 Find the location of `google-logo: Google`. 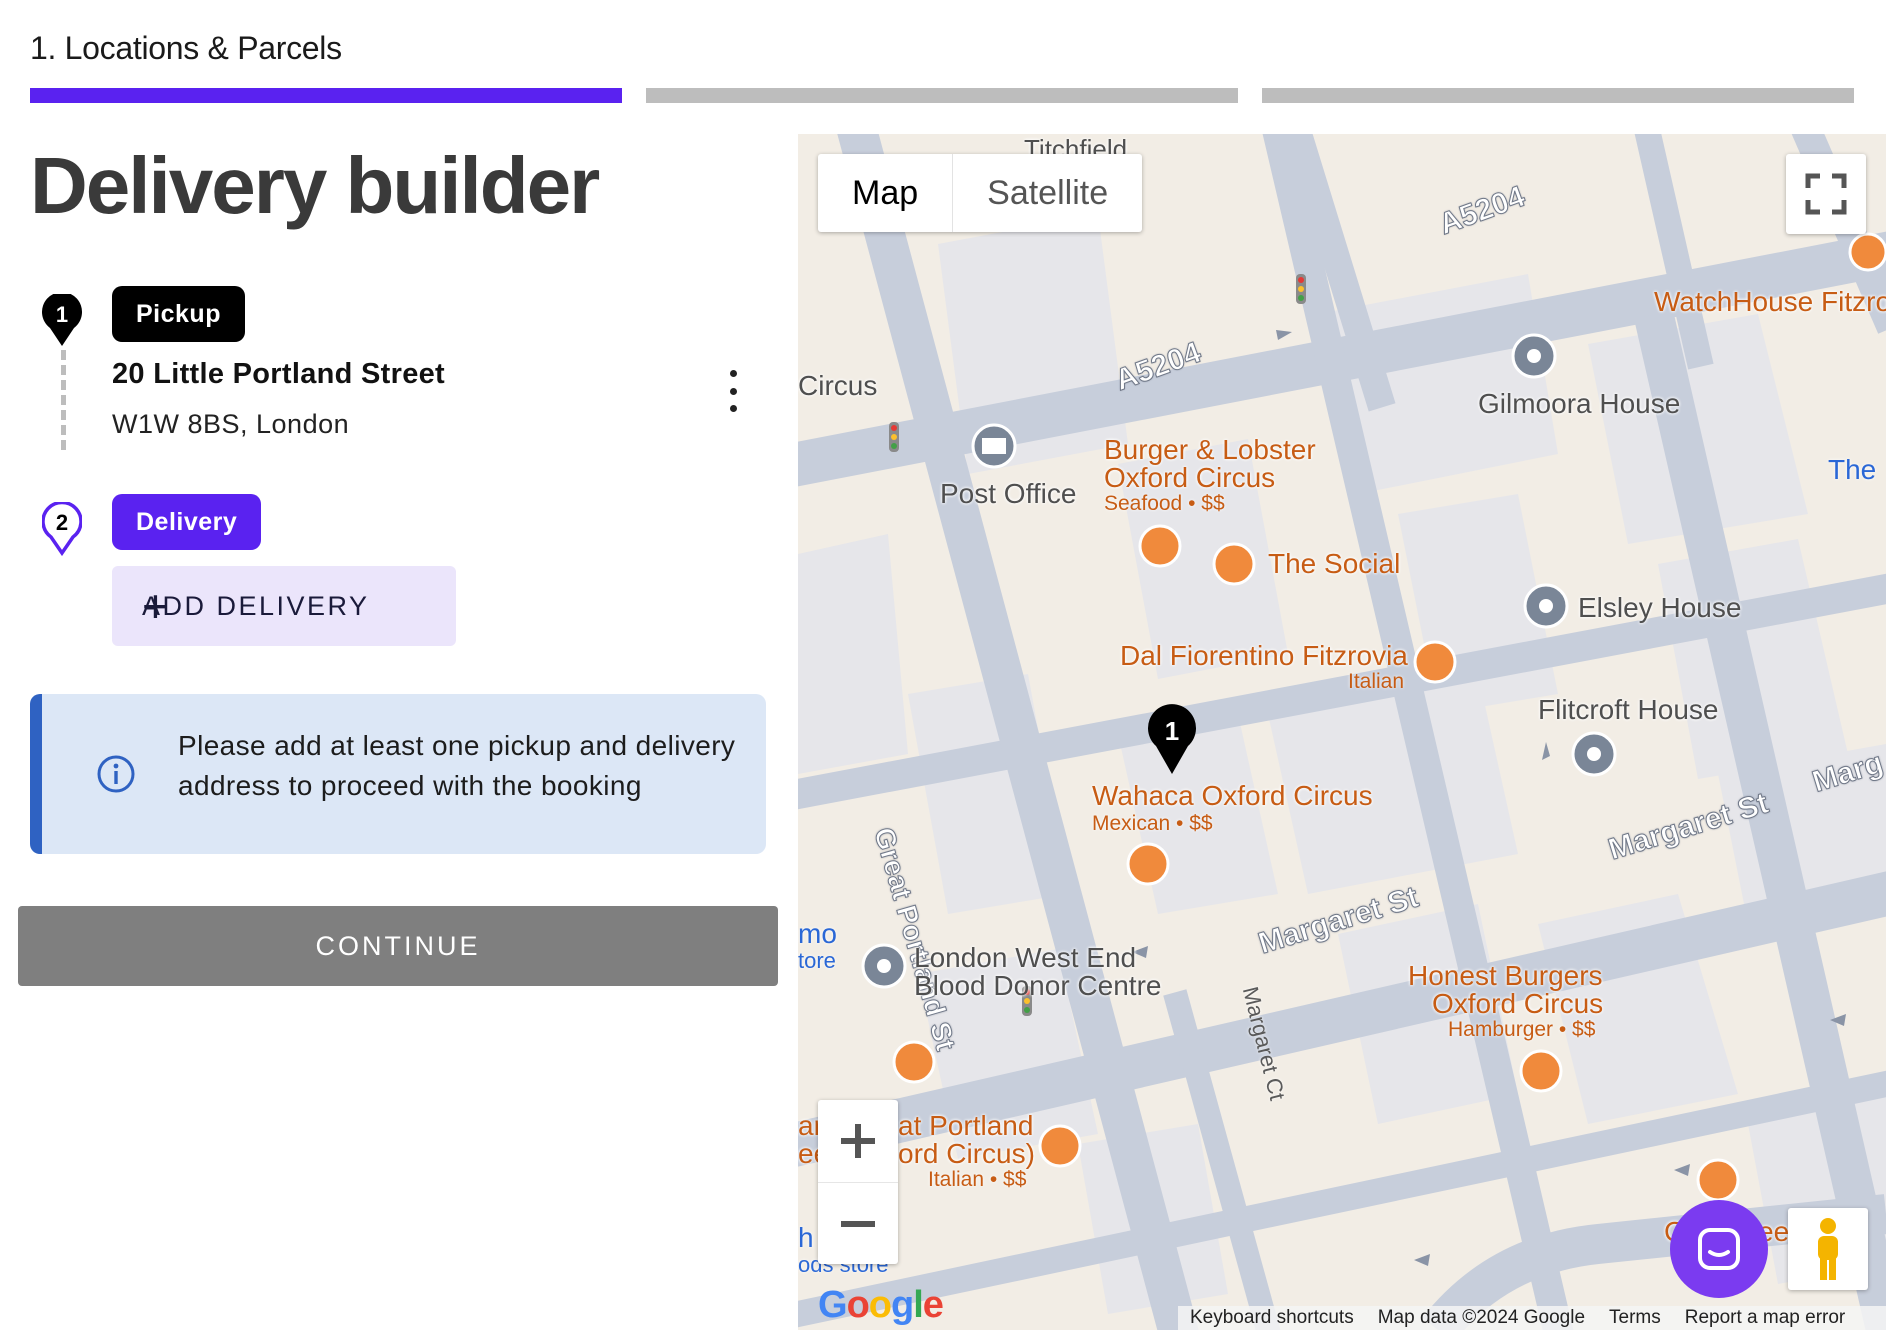

google-logo: Google is located at coordinates (881, 1305).